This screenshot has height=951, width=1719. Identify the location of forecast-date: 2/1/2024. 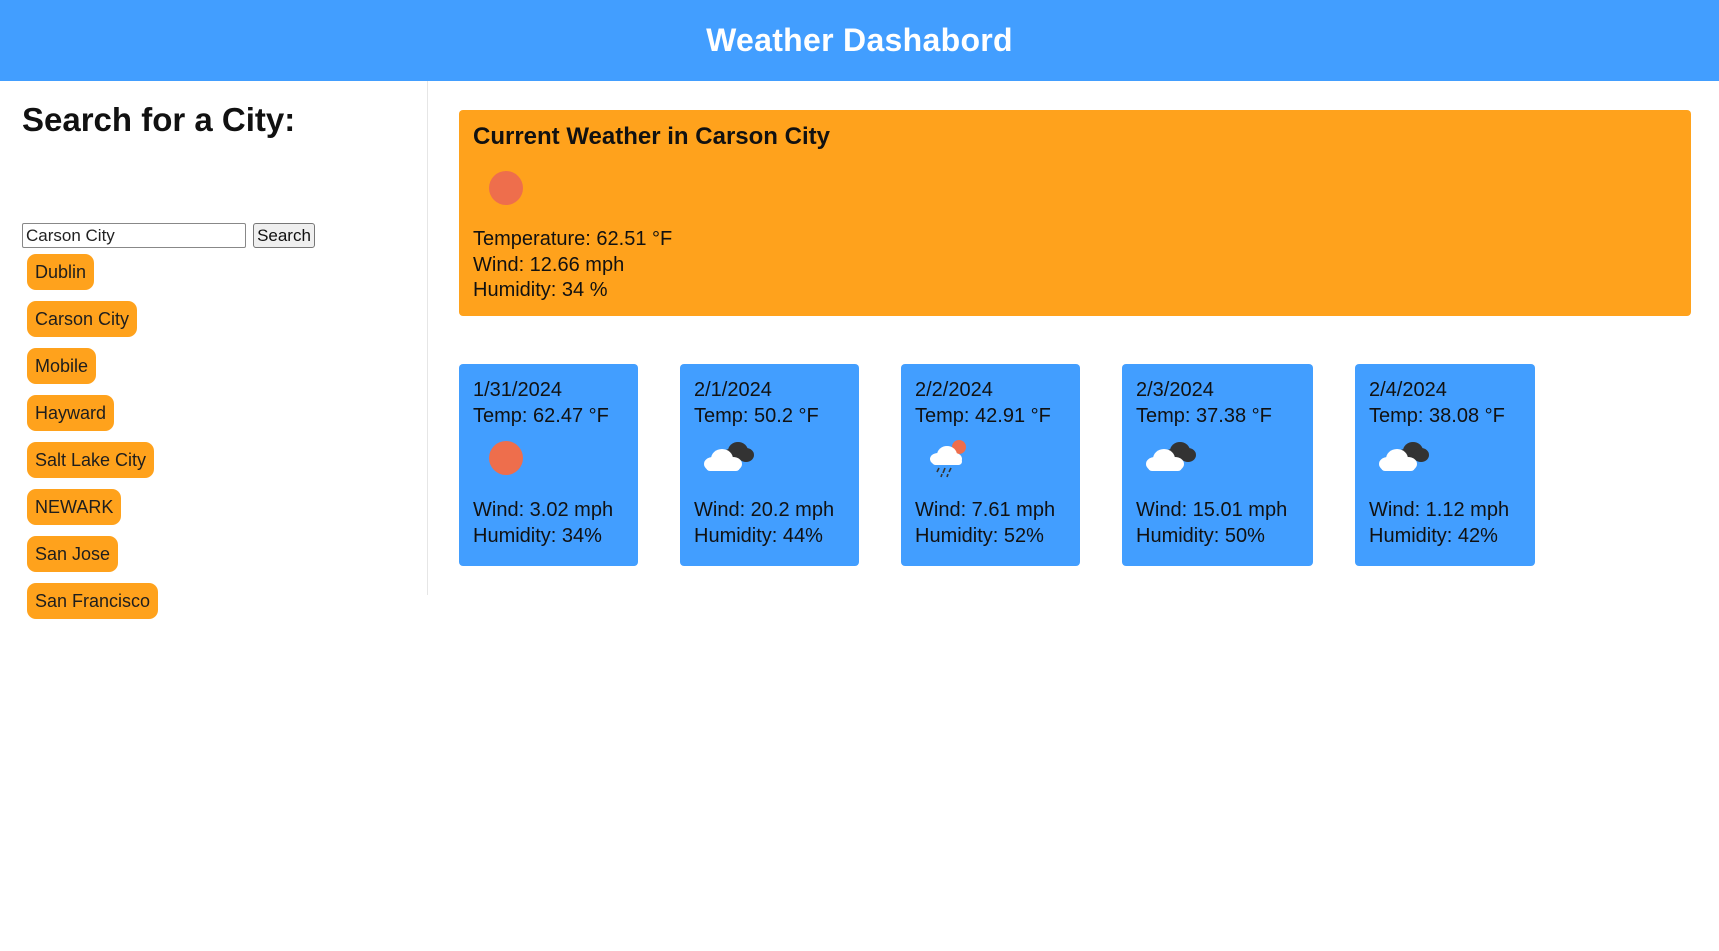
(733, 390).